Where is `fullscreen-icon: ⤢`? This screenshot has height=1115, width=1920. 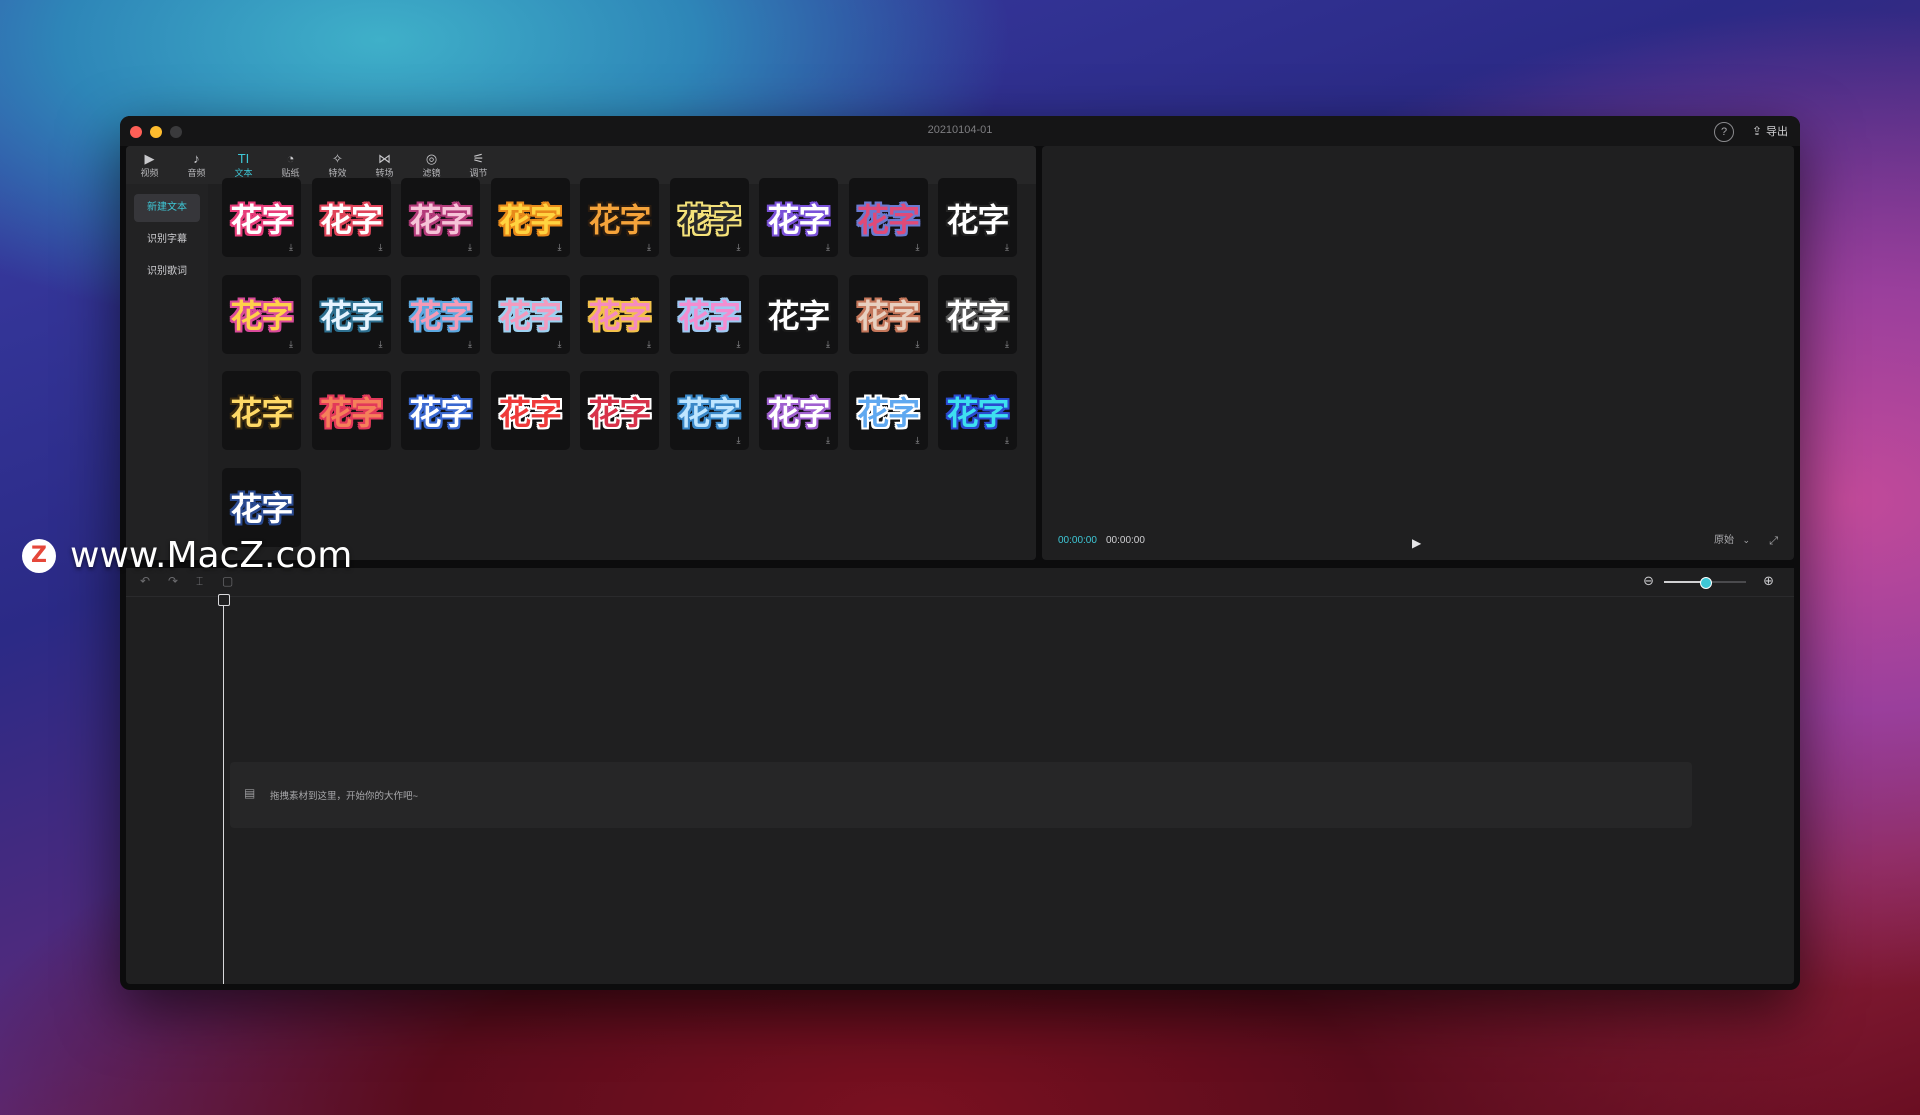
fullscreen-icon: ⤢ is located at coordinates (1773, 541).